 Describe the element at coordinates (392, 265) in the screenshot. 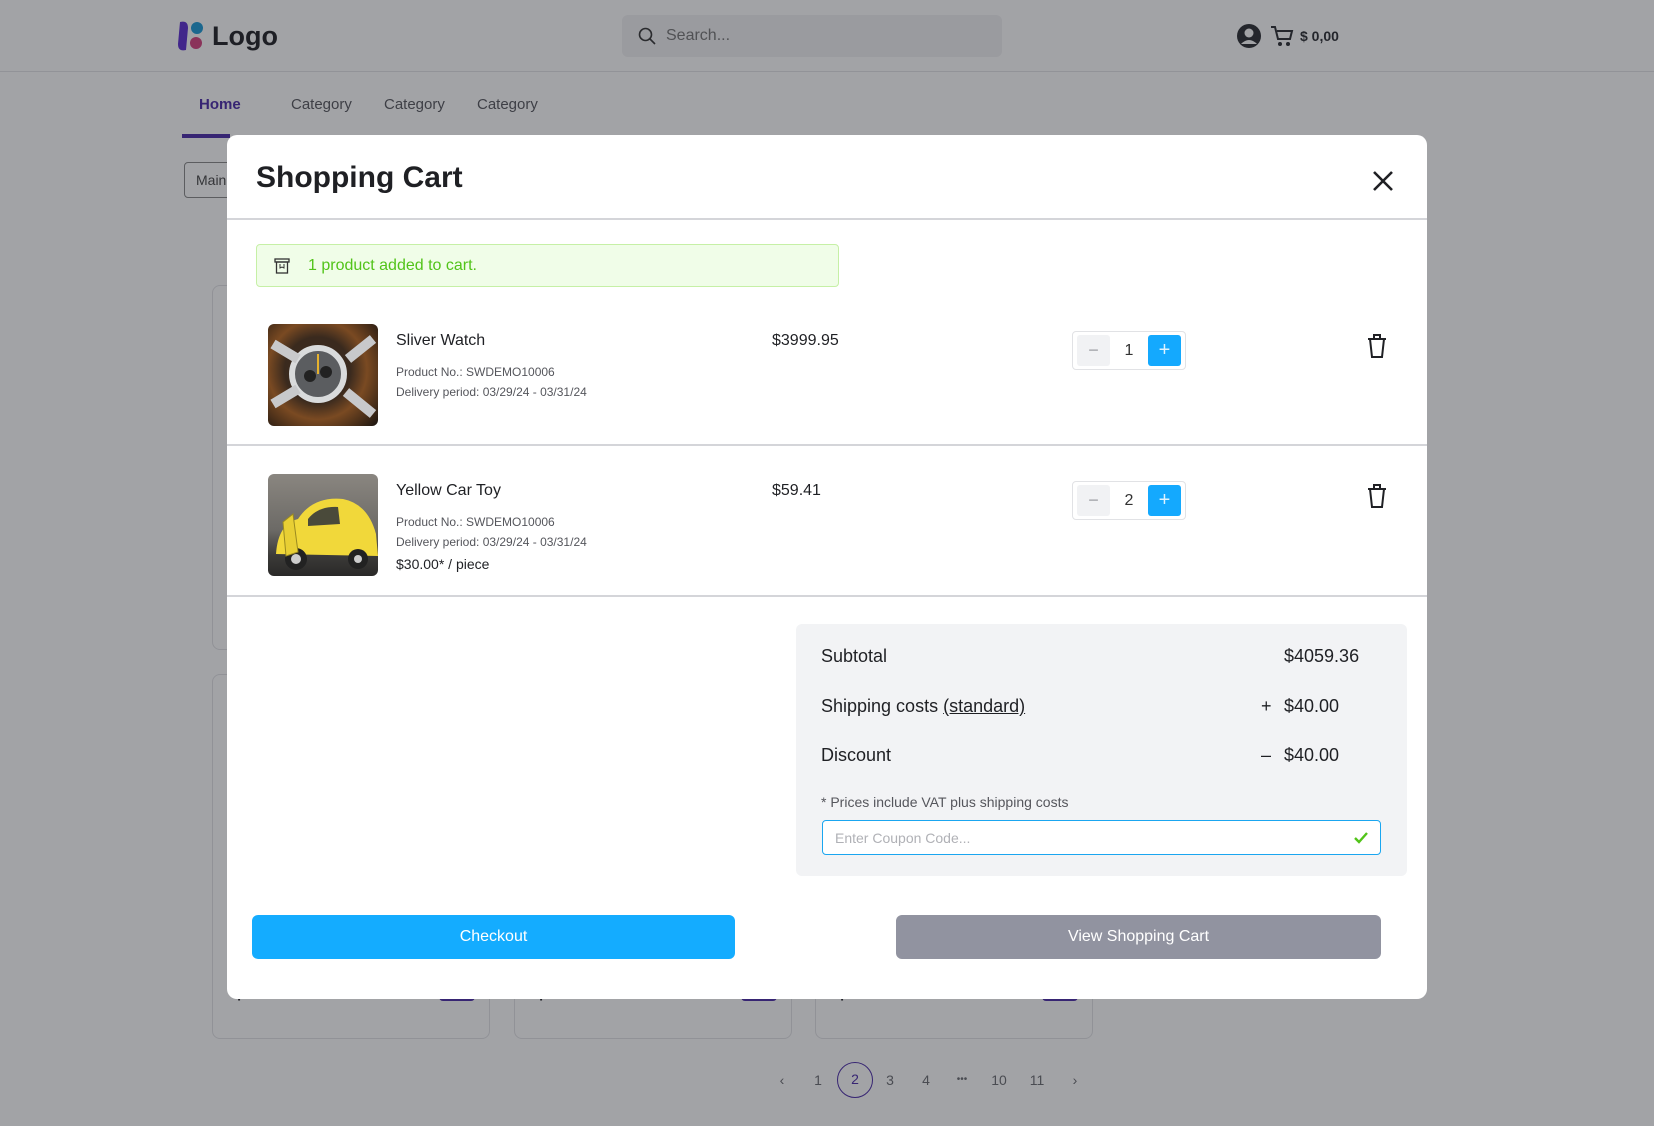

I see `banner-text: 1 product added to cart.` at that location.